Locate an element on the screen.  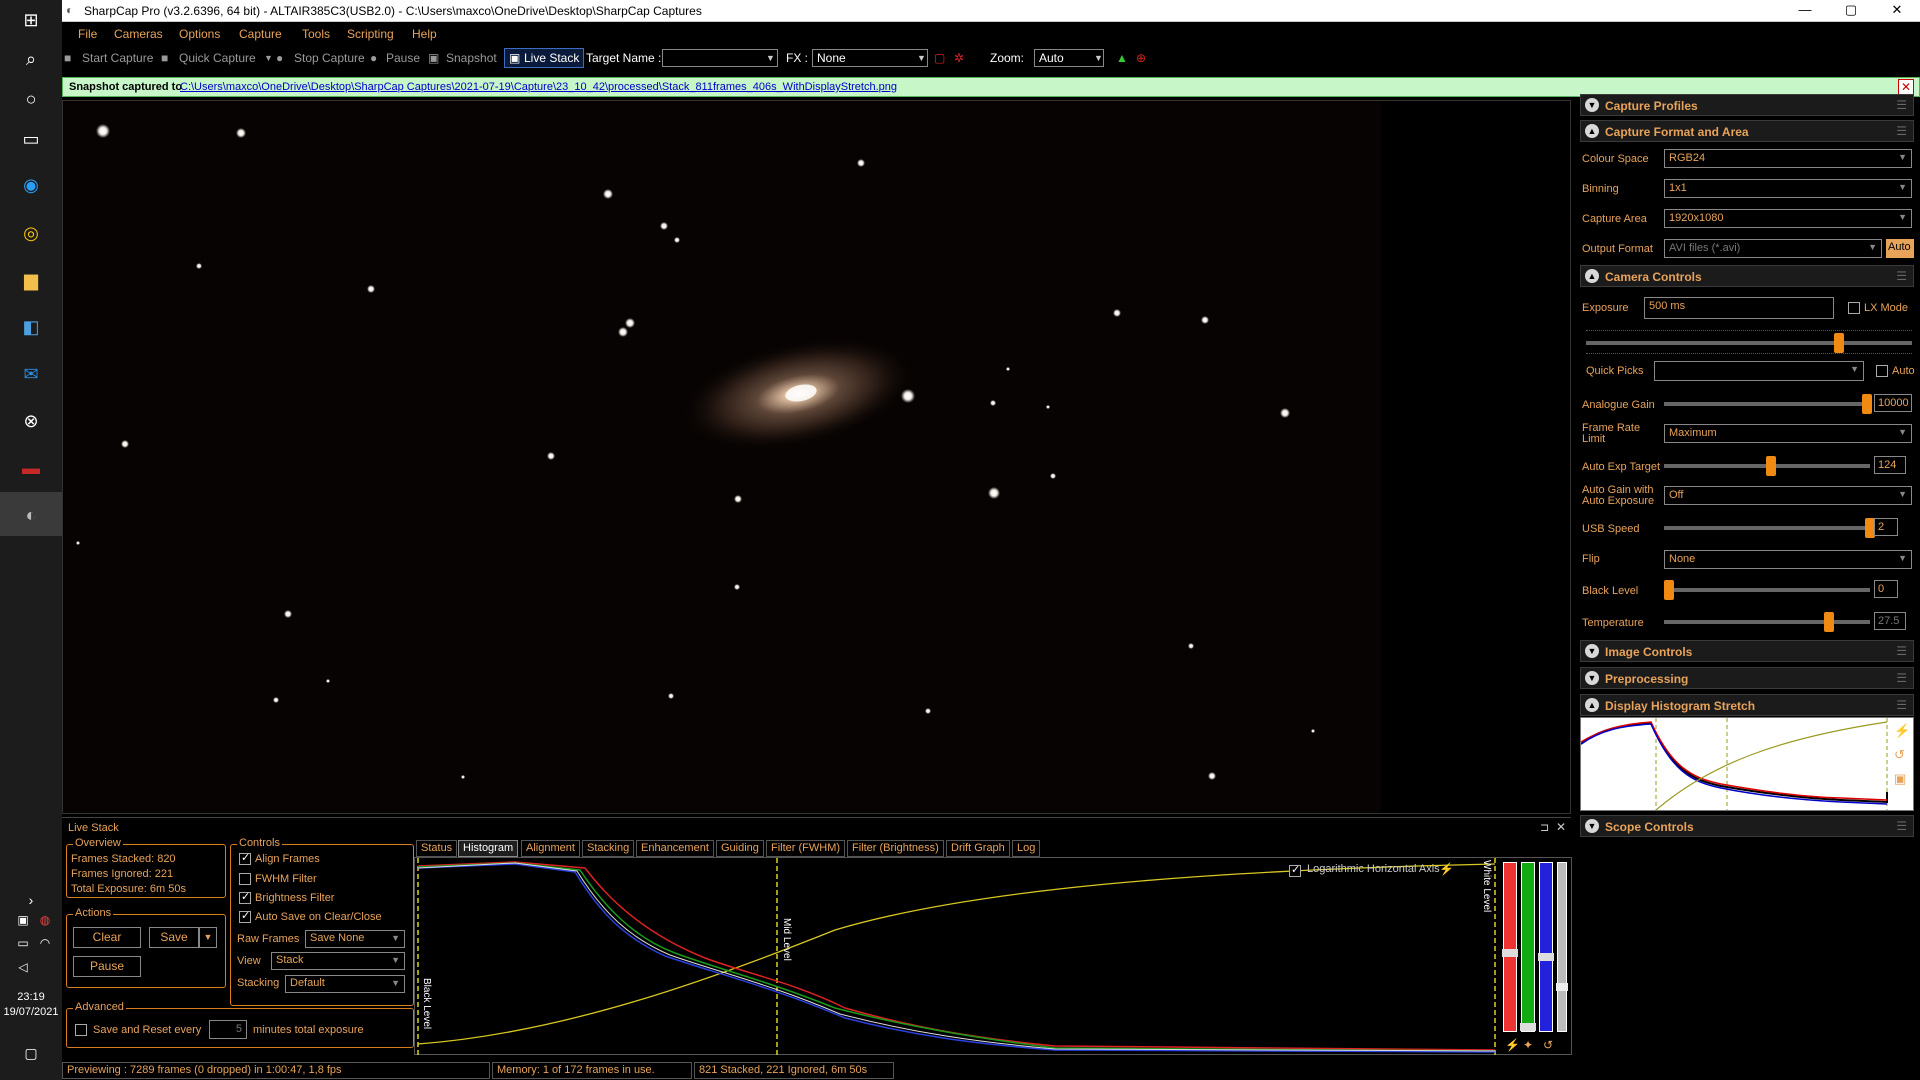
chrome-icon: ◎ is located at coordinates (31, 233).